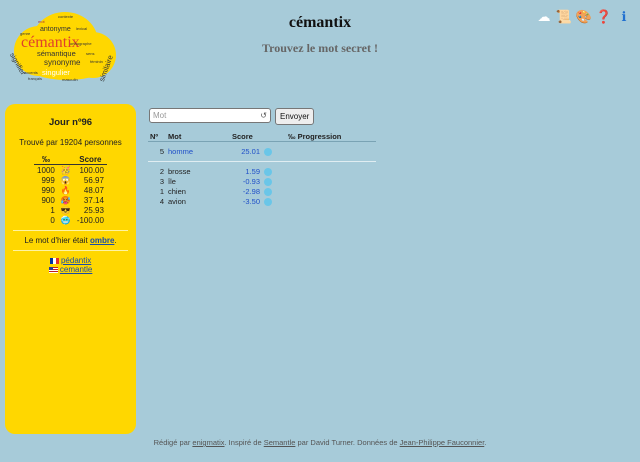 This screenshot has width=640, height=462. I want to click on table-row: 0 🥶 -100.00, so click(70, 220).